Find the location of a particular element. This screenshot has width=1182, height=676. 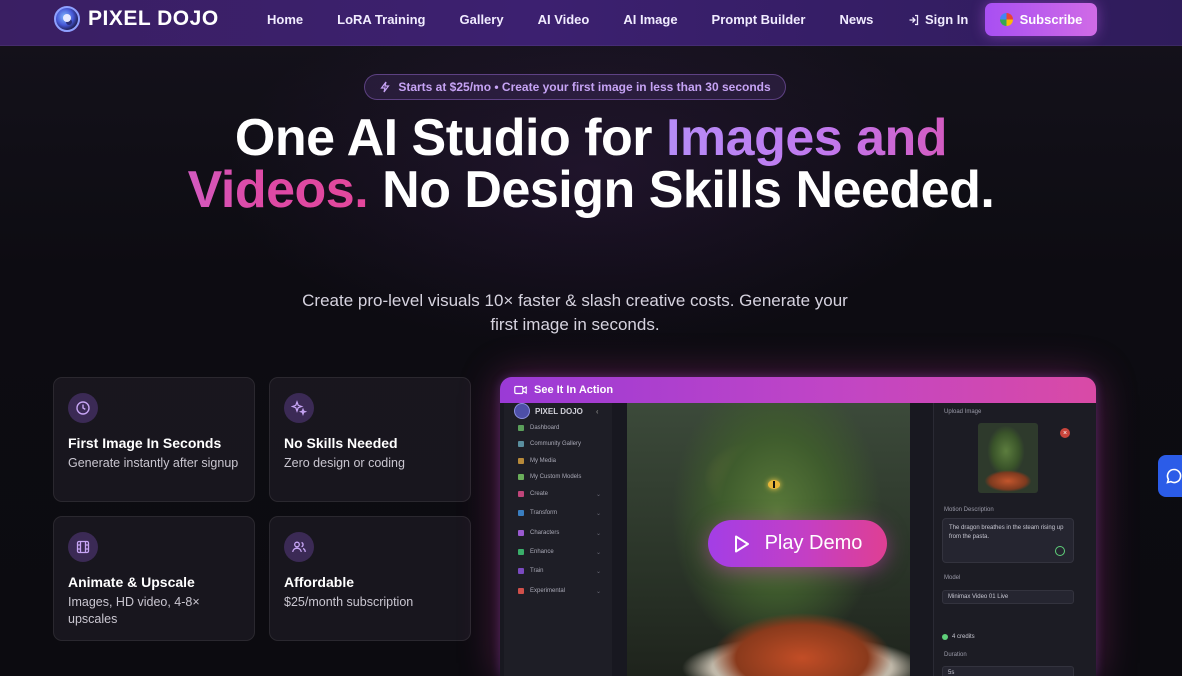

nav-link-ai-image: AI Image is located at coordinates (650, 19).